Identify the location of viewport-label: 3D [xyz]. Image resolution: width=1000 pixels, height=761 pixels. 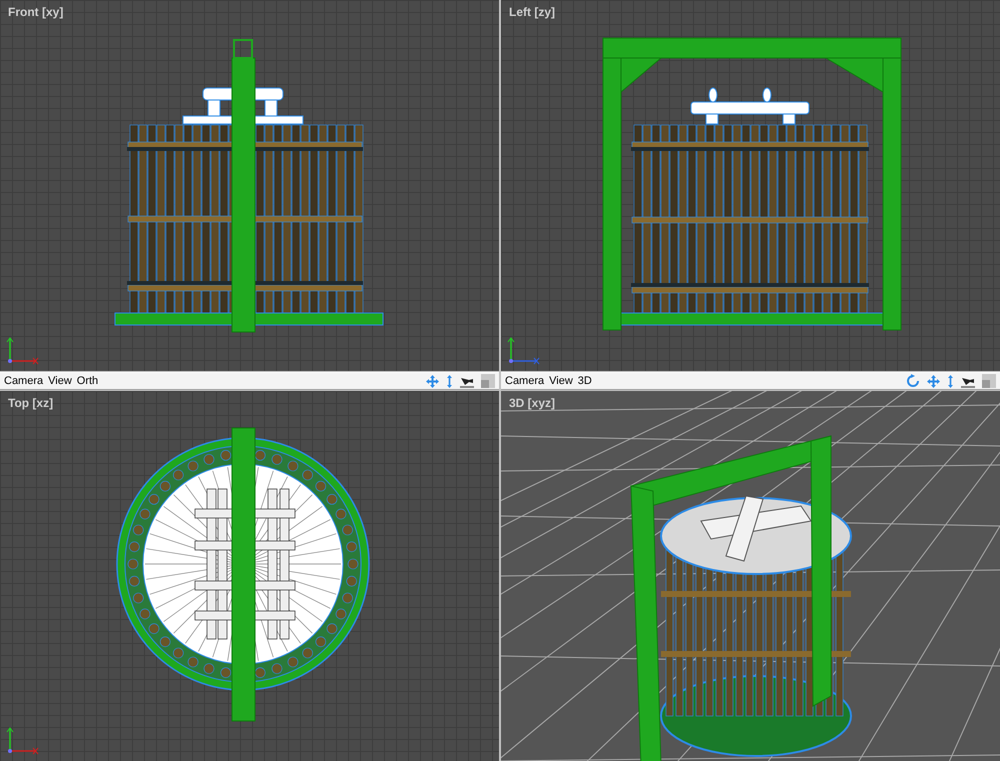
(532, 403).